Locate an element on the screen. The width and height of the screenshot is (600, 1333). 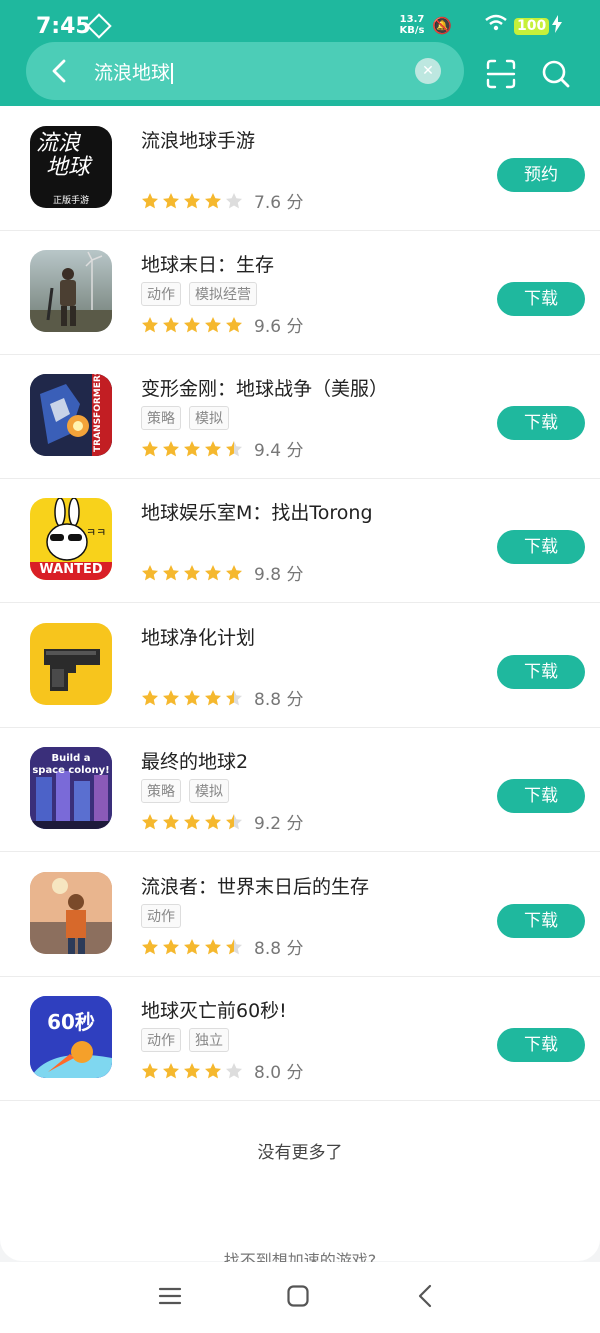
rating: 9.4 分 is located at coordinates (222, 448).